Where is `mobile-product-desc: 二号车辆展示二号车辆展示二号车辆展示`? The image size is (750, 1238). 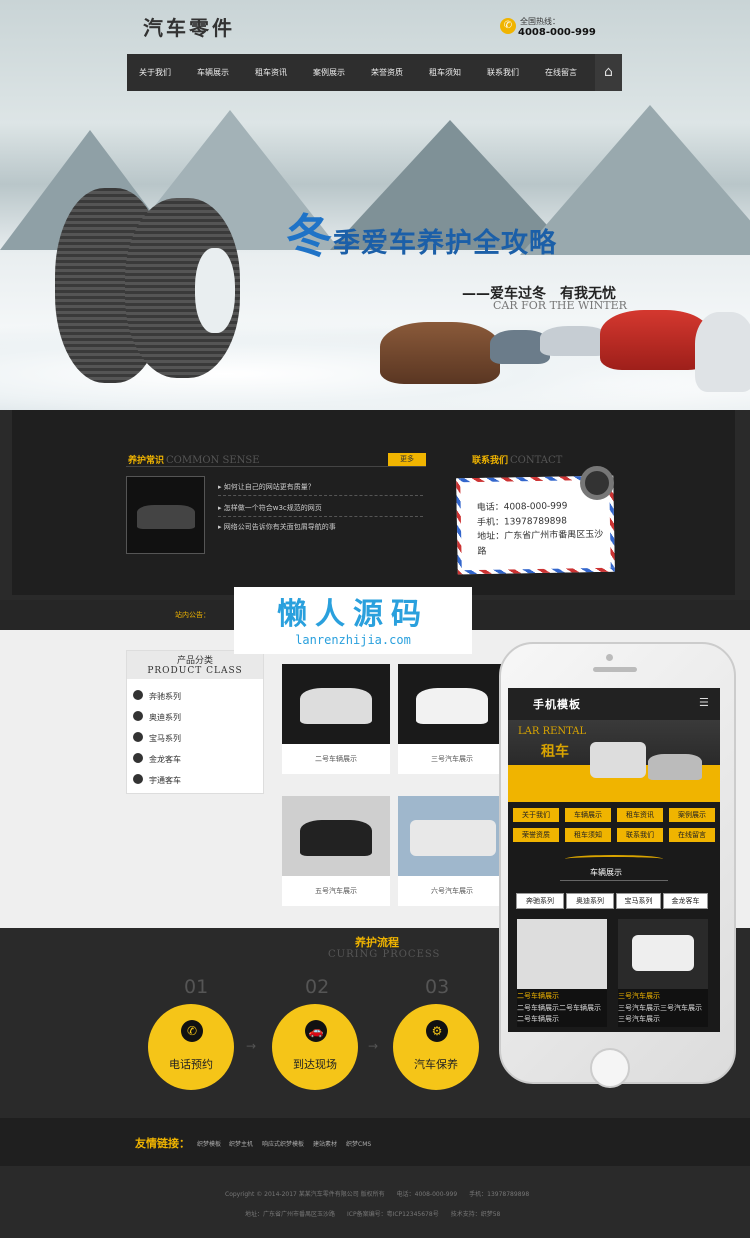 mobile-product-desc: 二号车辆展示二号车辆展示二号车辆展示 is located at coordinates (559, 1013).